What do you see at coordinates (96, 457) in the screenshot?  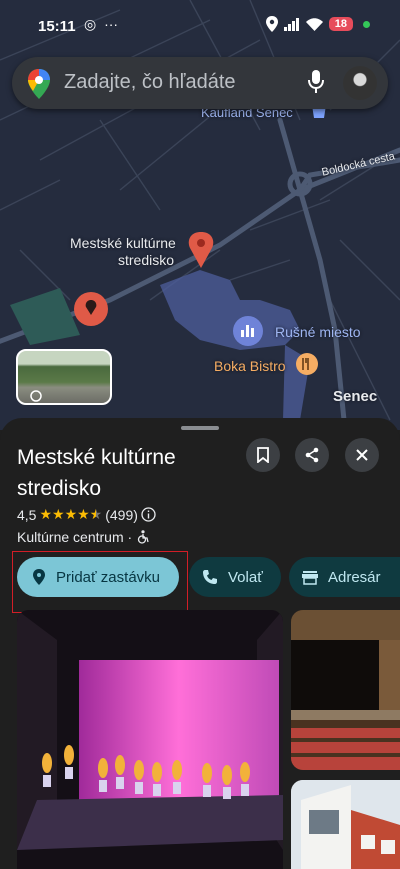 I see `place-title-line1: Mestské kultúrne` at bounding box center [96, 457].